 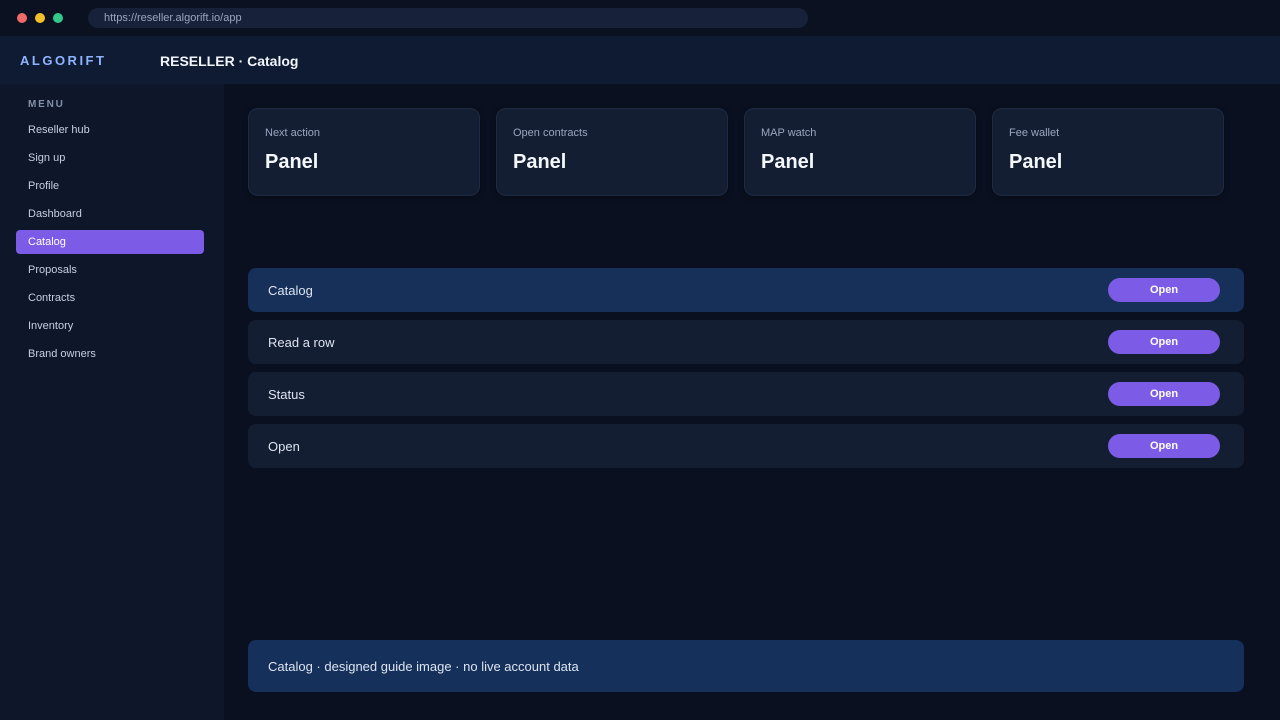 What do you see at coordinates (229, 61) in the screenshot?
I see `page-title: RESELLER · Catalog` at bounding box center [229, 61].